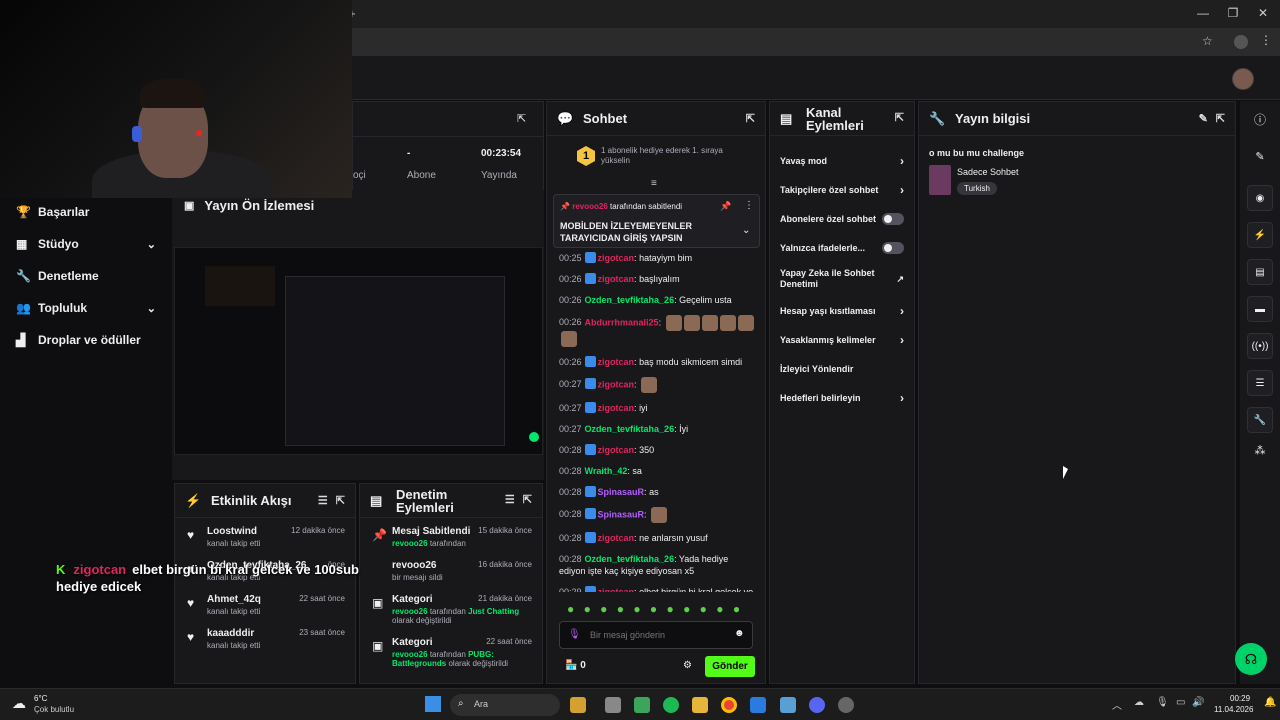  Describe the element at coordinates (86, 276) in the screenshot. I see `nav-item-moderation: 🔧 Denetleme` at that location.